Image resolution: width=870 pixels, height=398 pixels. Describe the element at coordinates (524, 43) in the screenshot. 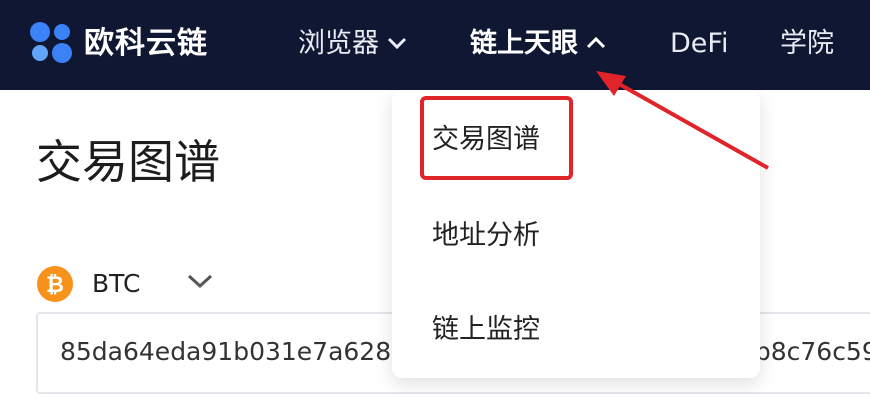

I see `nav-item-label: 链上天眼` at that location.